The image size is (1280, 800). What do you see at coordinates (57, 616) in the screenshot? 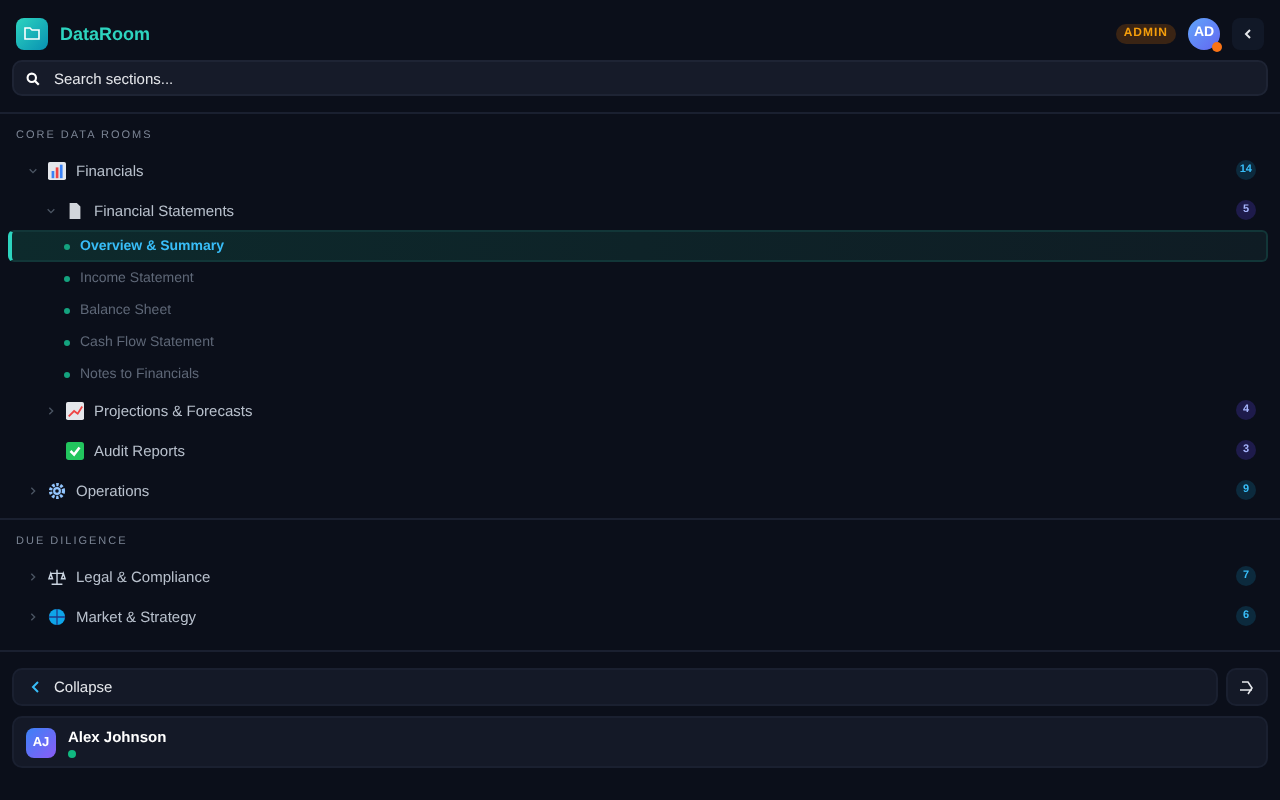
I see `globe-icon` at bounding box center [57, 616].